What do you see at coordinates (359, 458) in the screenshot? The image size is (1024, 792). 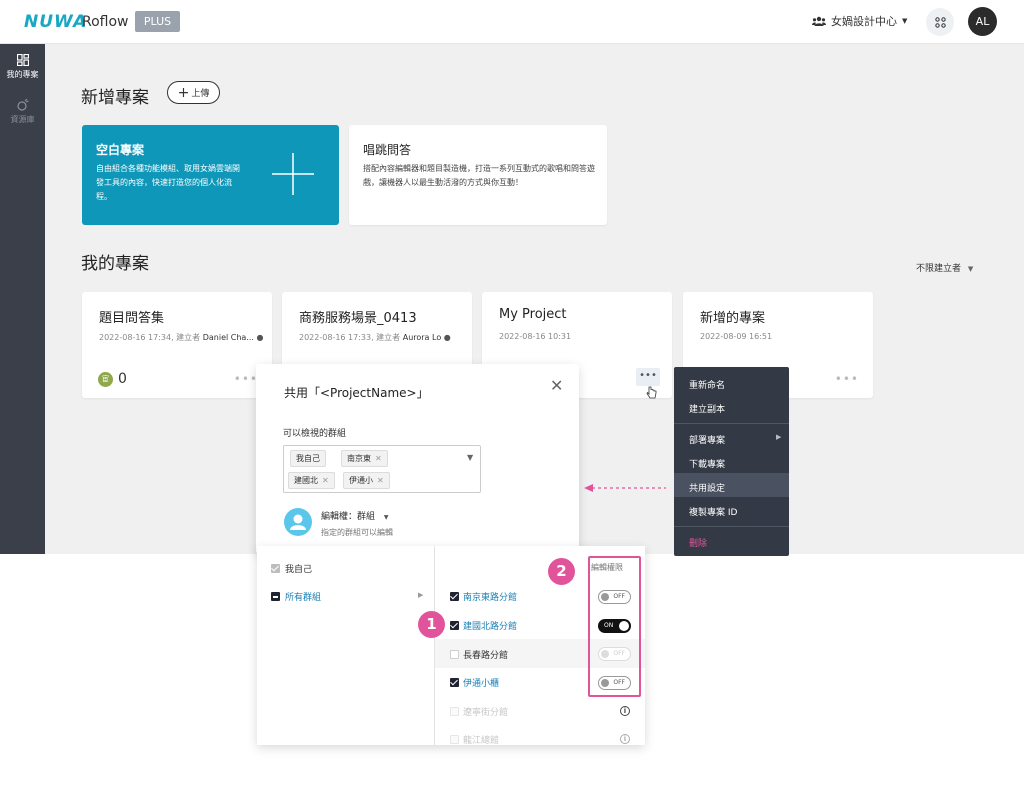 I see `tag-label: 南京東` at bounding box center [359, 458].